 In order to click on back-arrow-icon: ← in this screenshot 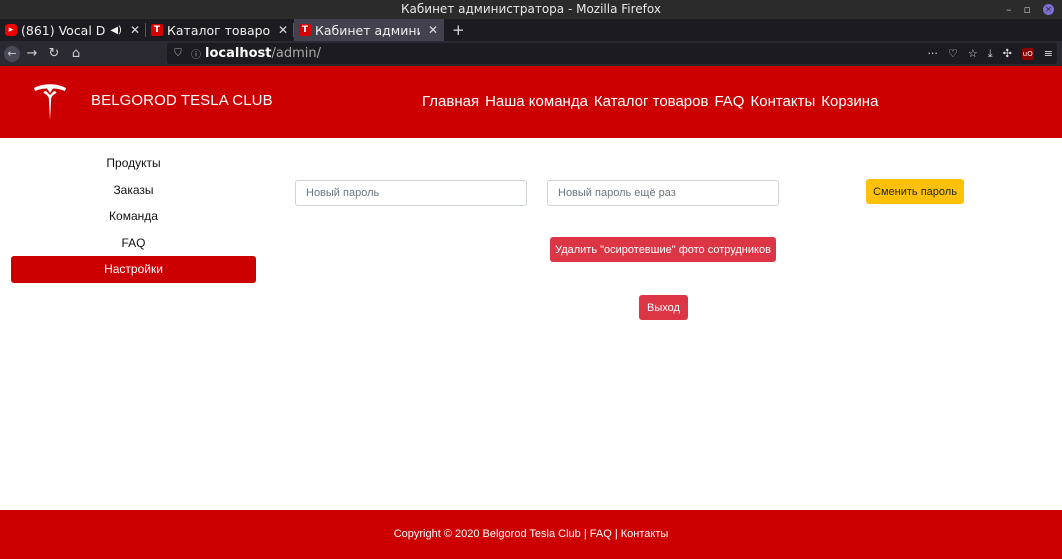, I will do `click(12, 53)`.